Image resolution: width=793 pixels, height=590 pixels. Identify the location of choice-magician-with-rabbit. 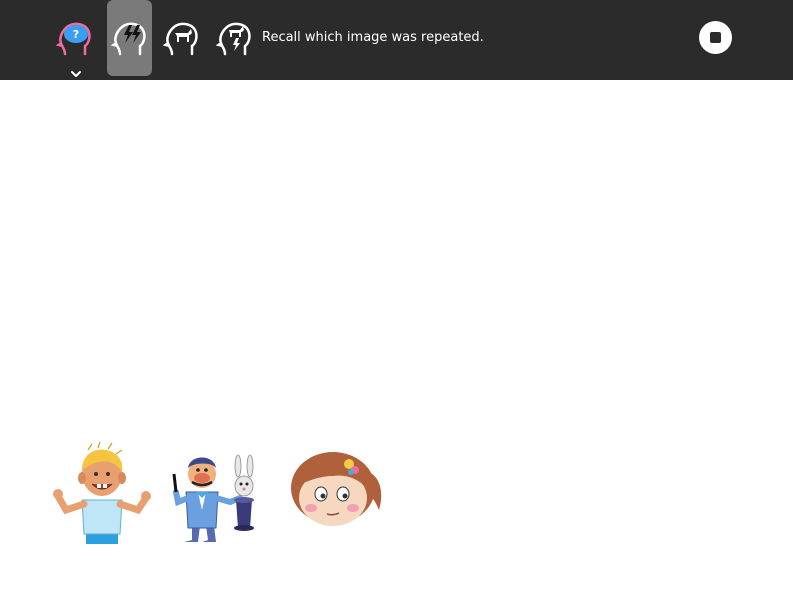
(218, 492).